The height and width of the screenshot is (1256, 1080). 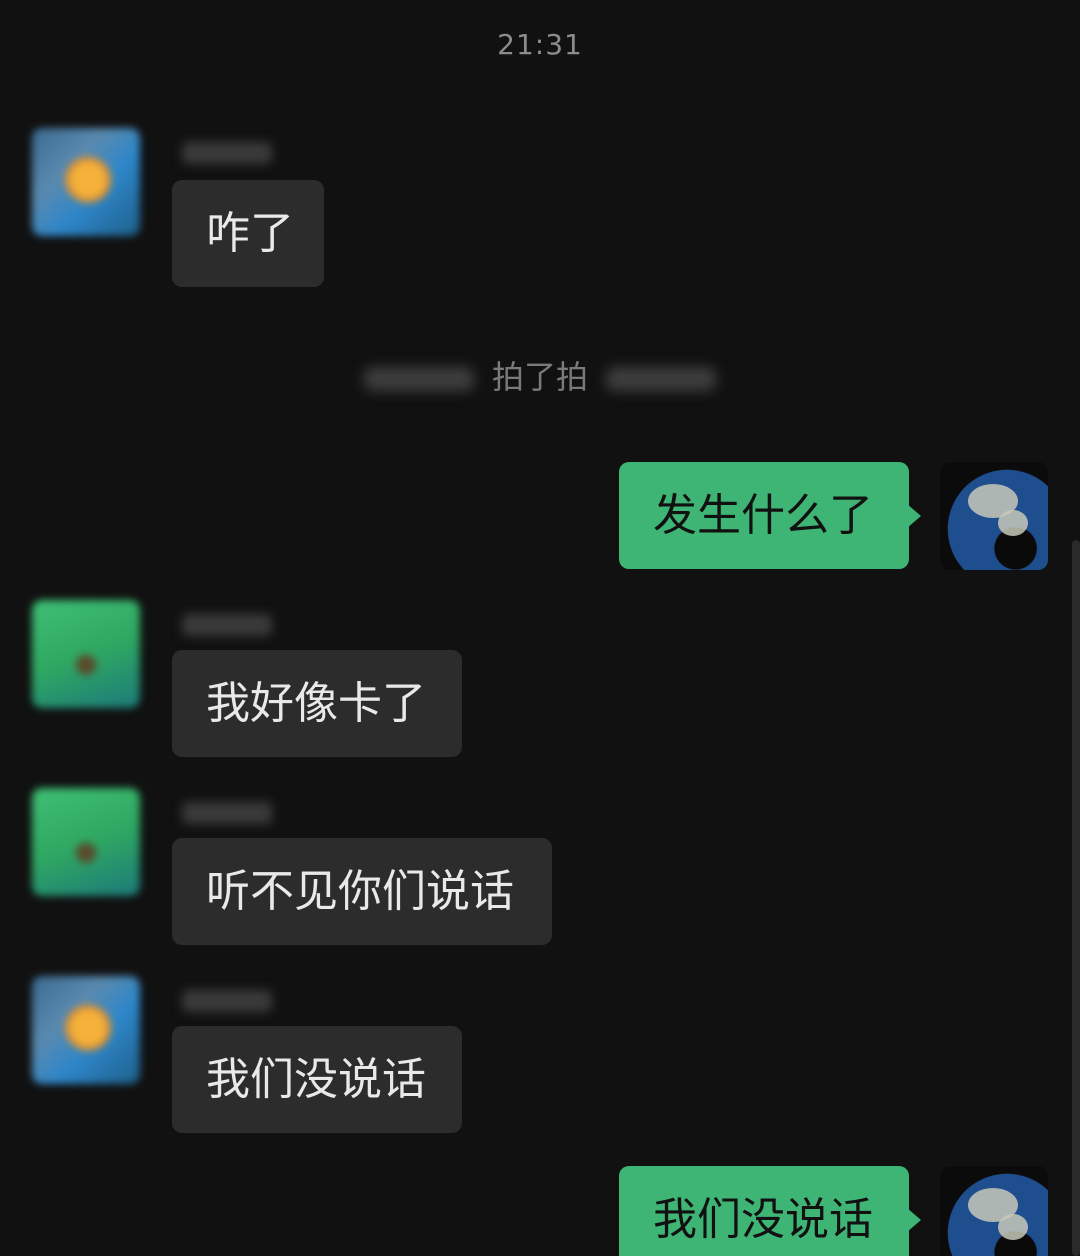 I want to click on message-bubble-incoming: 咋了, so click(x=248, y=233).